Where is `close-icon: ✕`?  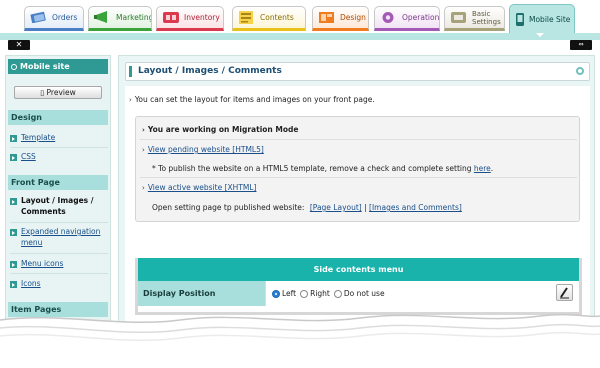
close-icon: ✕ is located at coordinates (19, 44).